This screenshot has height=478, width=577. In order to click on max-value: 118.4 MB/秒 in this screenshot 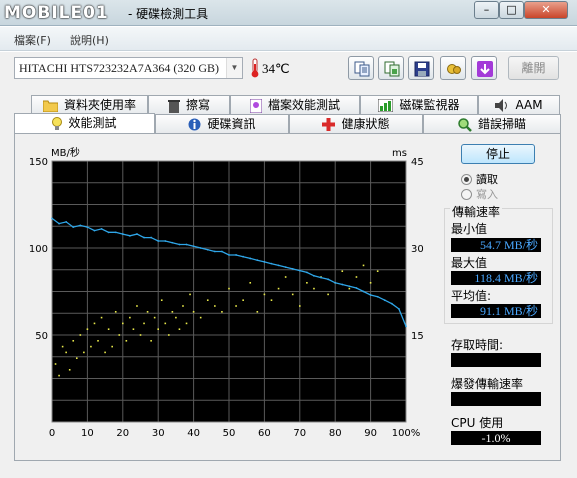, I will do `click(496, 278)`.